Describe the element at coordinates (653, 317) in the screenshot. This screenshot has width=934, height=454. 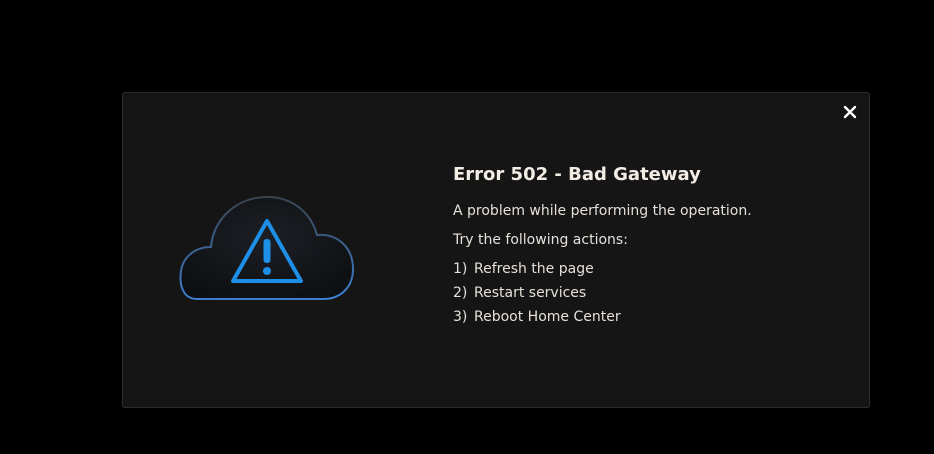
I see `list-item: 3) Reboot Home Center` at that location.